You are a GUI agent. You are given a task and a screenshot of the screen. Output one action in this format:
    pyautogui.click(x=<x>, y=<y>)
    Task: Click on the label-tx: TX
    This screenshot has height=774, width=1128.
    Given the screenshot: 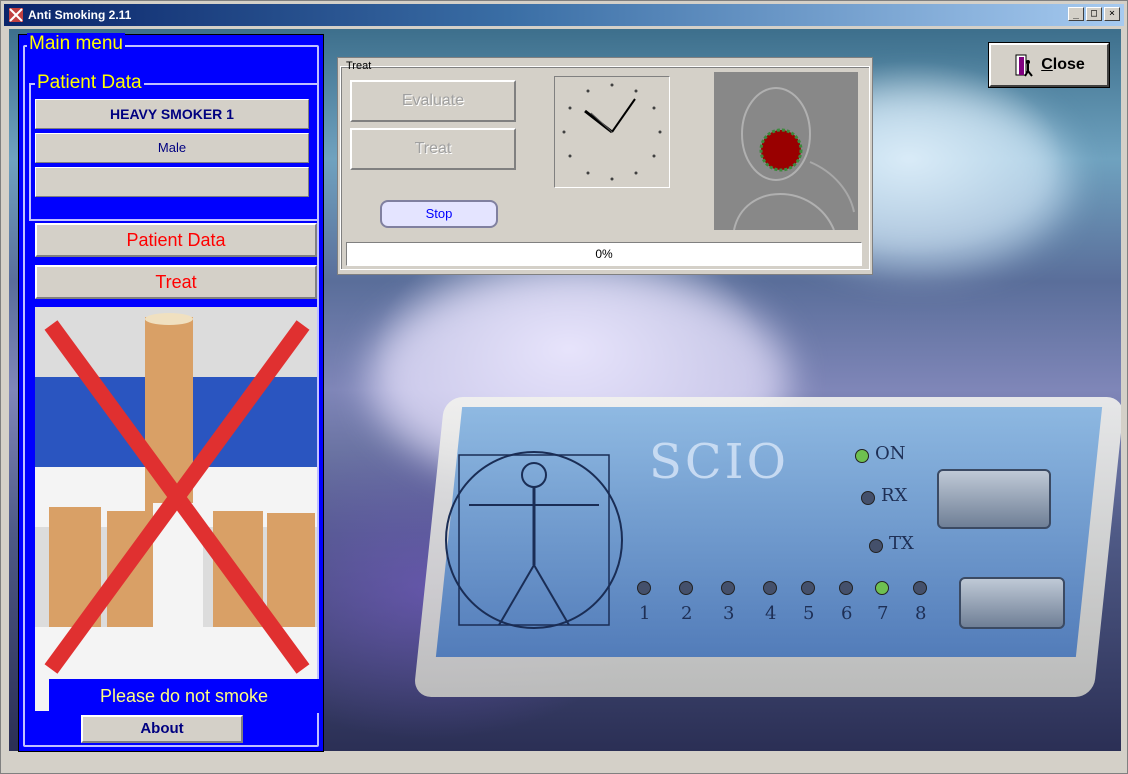 What is the action you would take?
    pyautogui.click(x=901, y=543)
    